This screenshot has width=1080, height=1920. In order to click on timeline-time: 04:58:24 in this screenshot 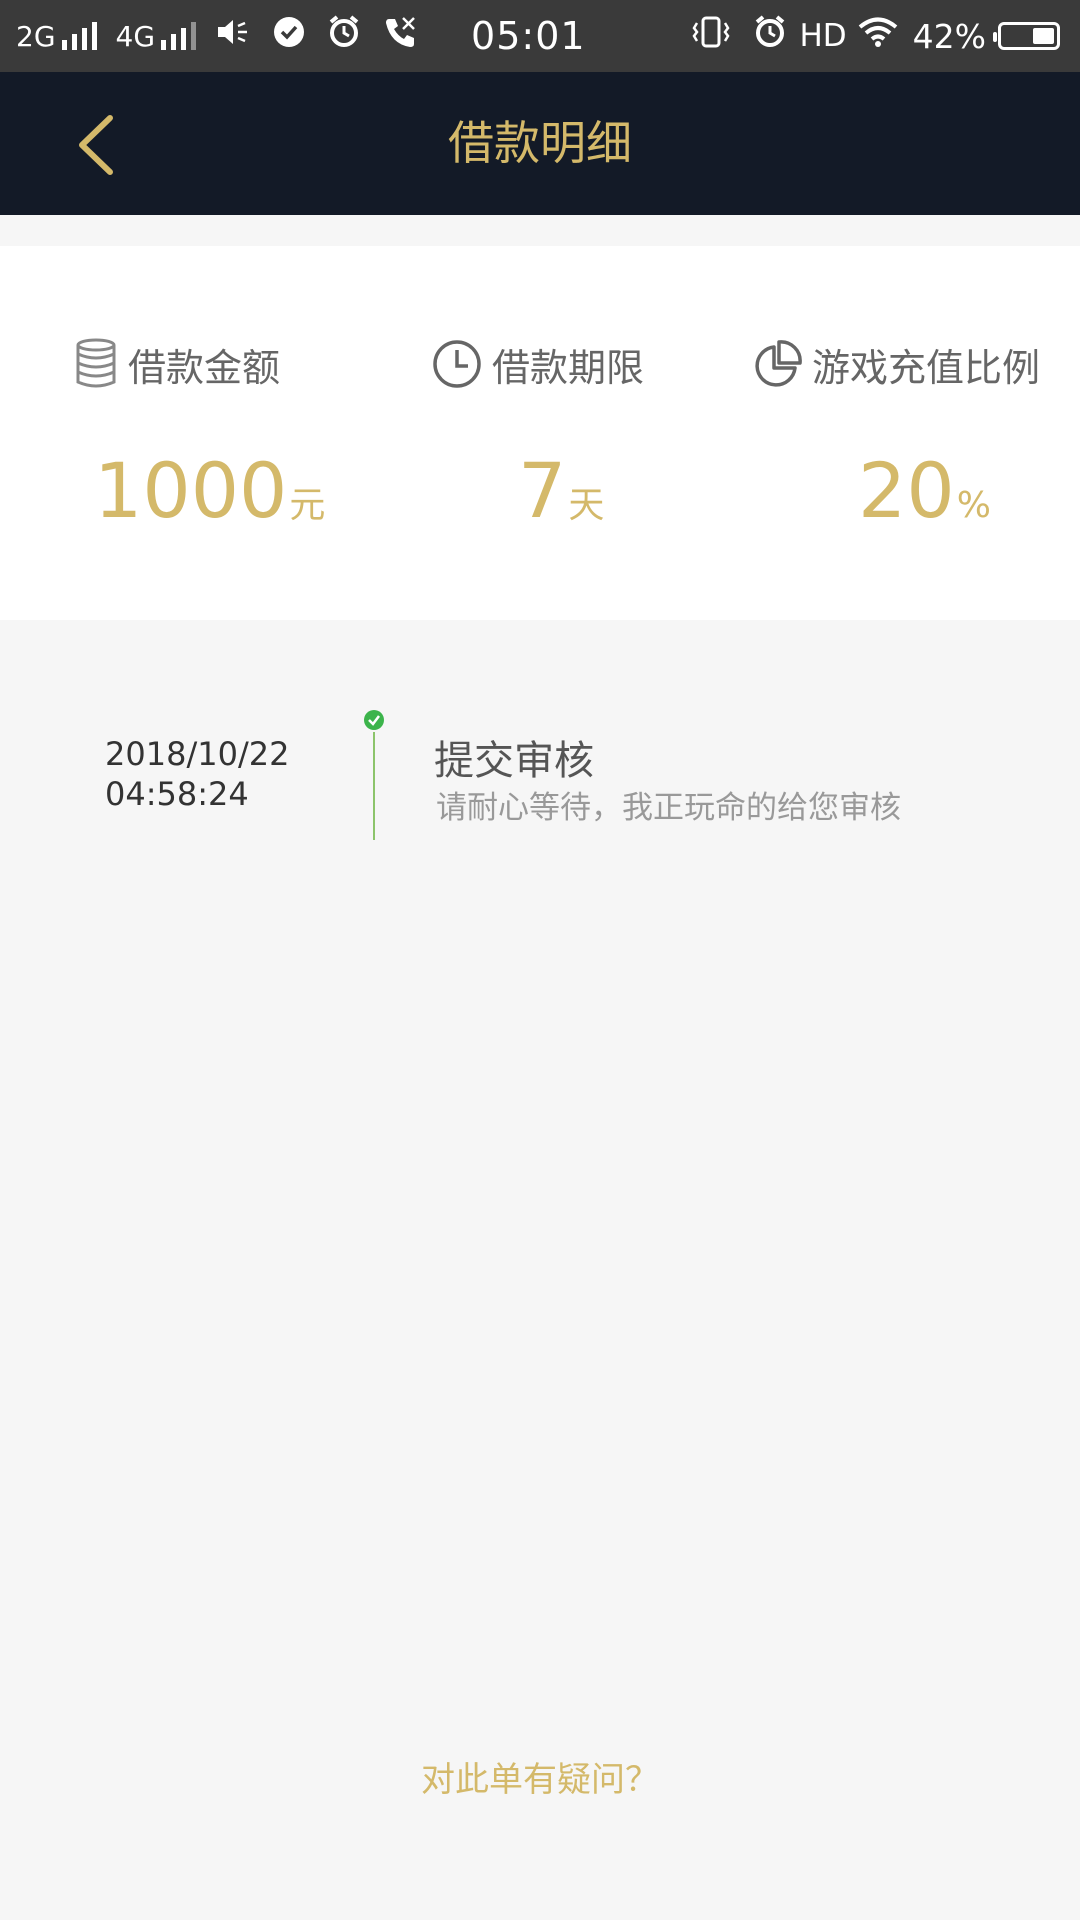, I will do `click(177, 794)`.